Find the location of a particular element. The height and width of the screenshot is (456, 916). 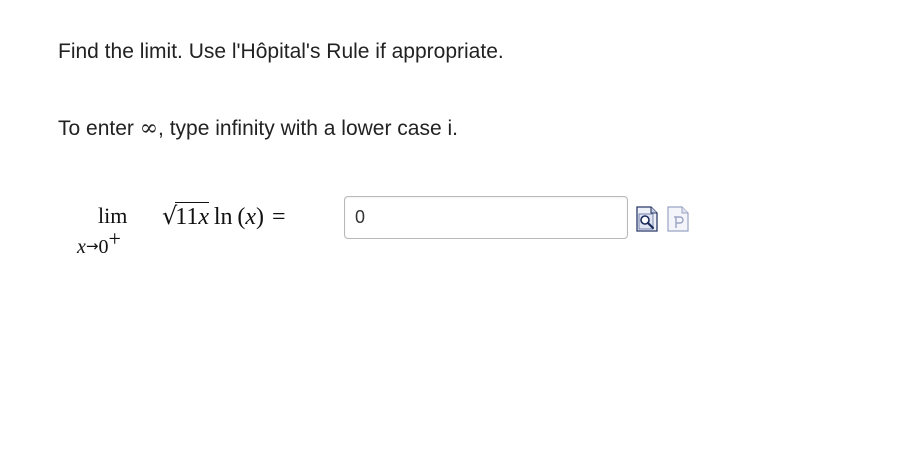

limit-arrow: → is located at coordinates (92, 246).